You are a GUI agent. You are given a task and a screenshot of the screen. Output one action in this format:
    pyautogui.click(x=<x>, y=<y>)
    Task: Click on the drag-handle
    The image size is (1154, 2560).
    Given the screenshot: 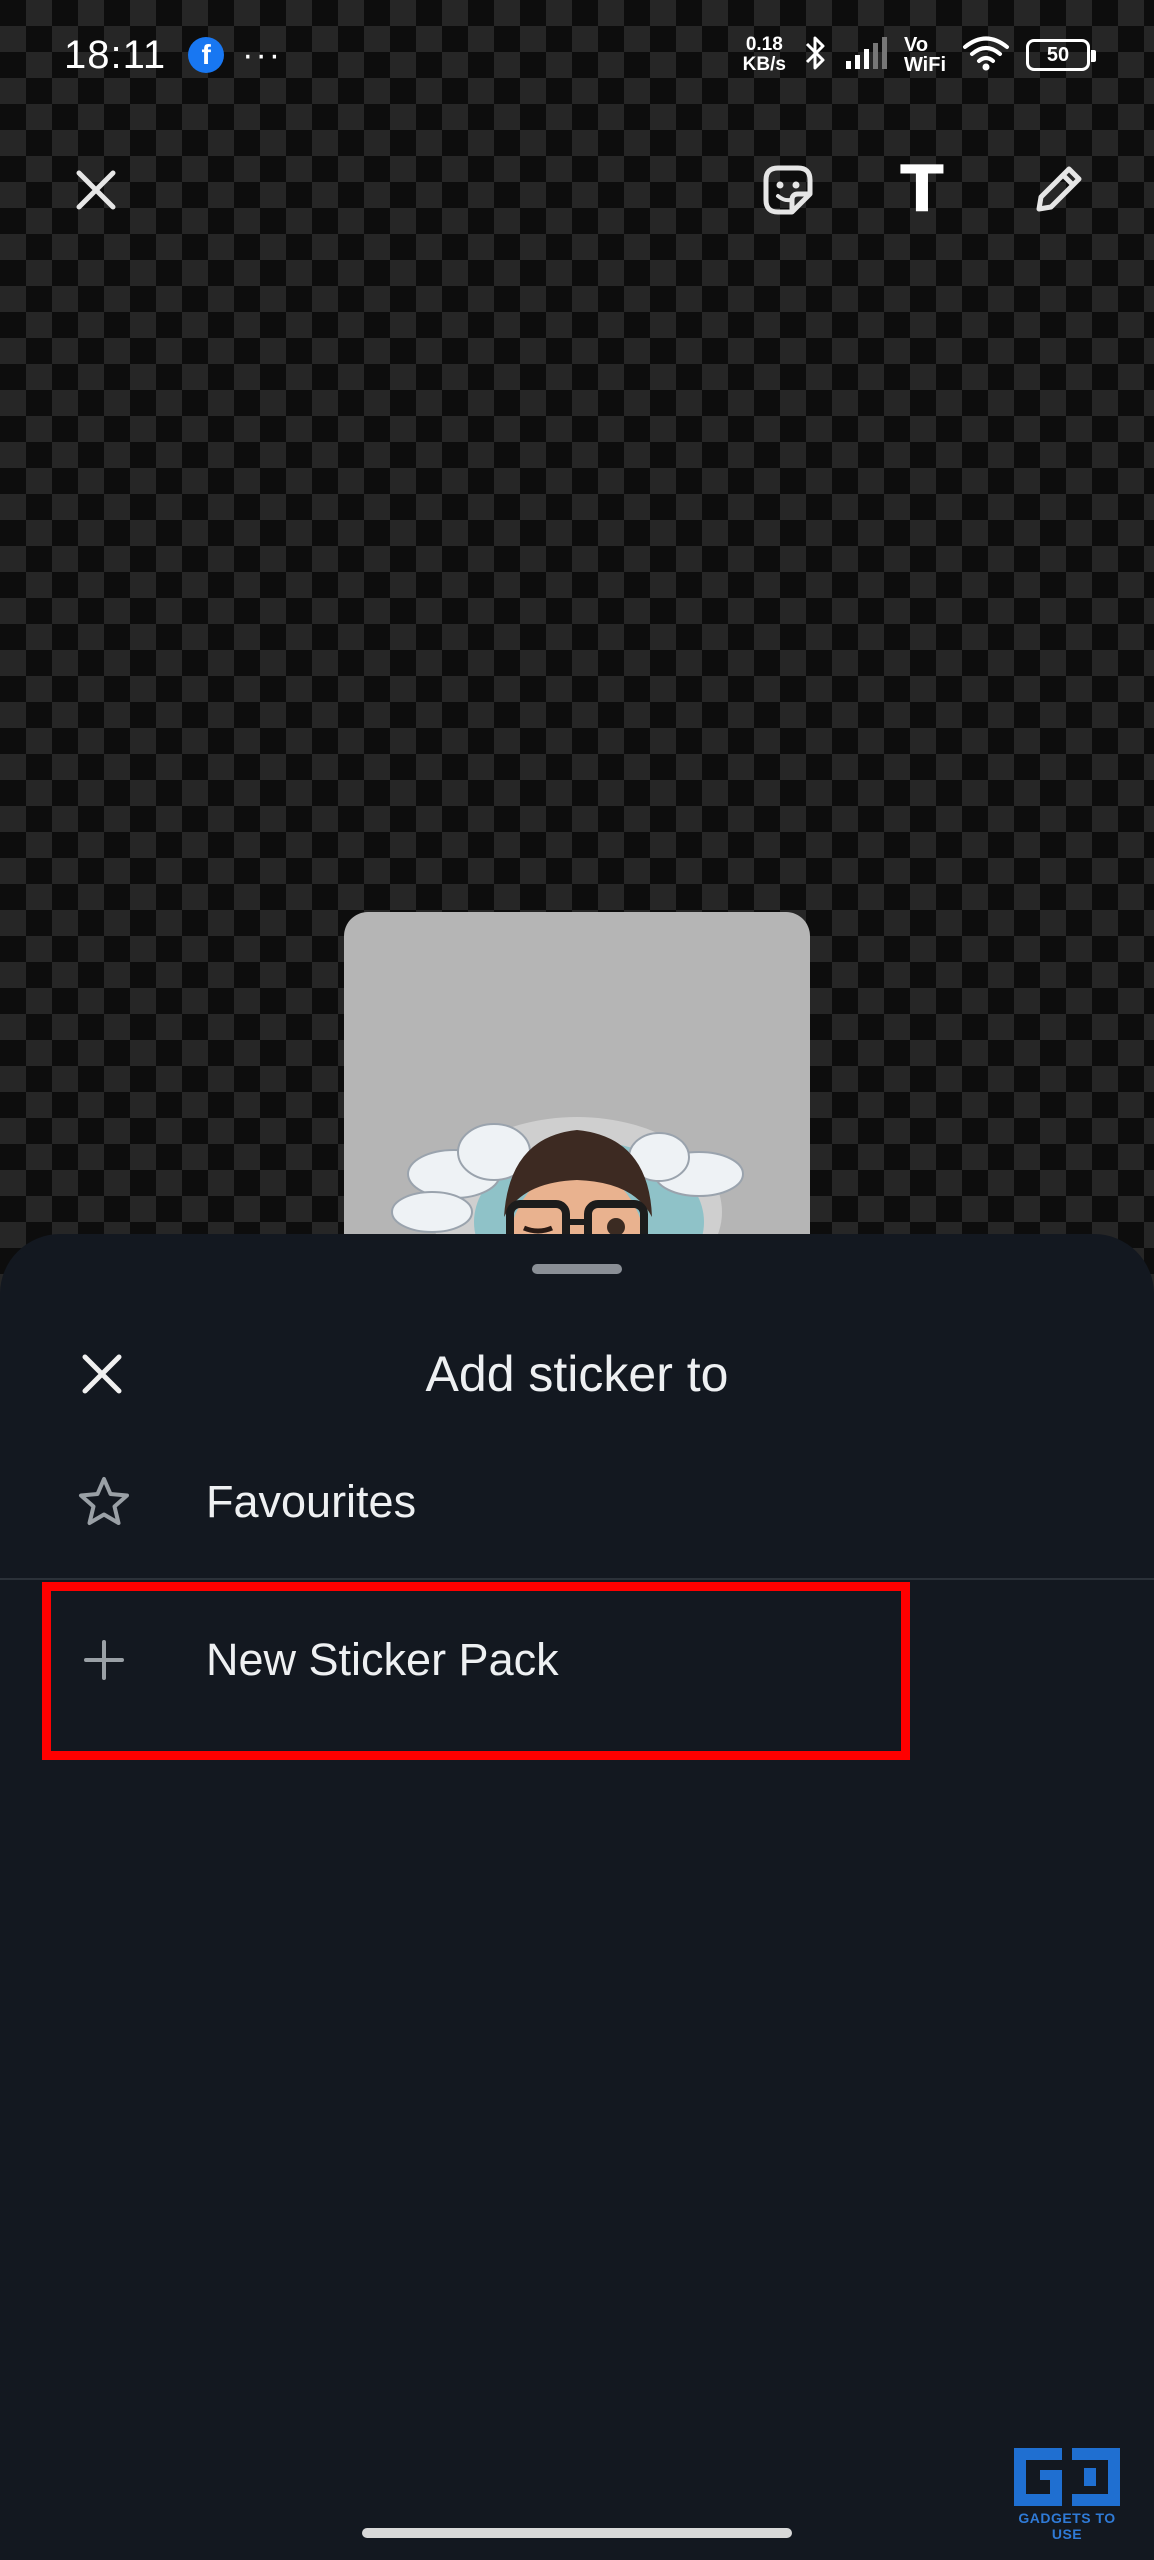 What is the action you would take?
    pyautogui.click(x=577, y=1269)
    